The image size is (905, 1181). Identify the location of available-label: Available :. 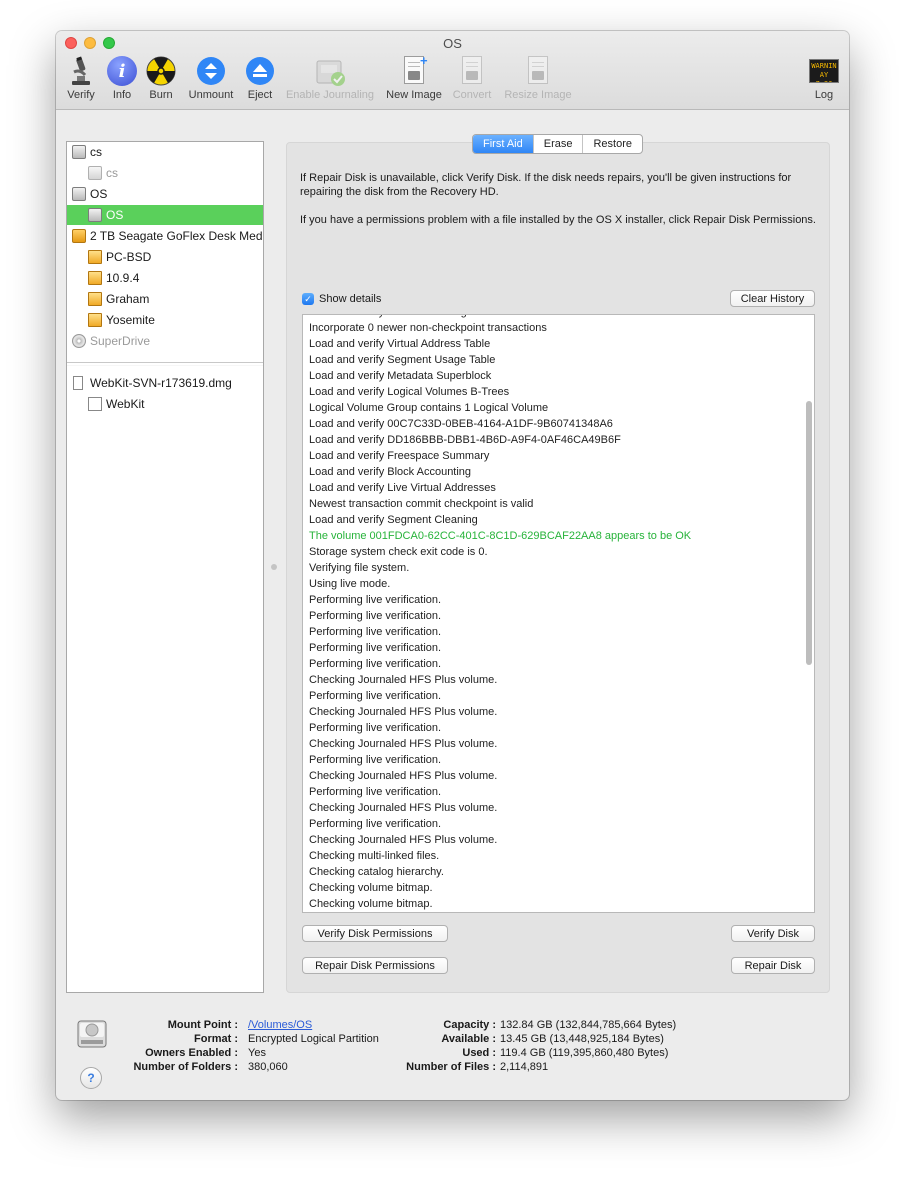
(468, 1039).